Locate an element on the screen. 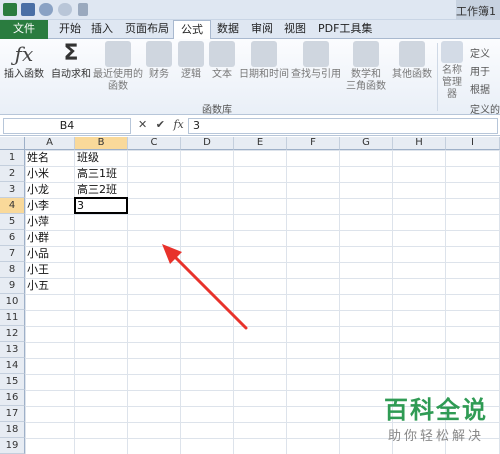  row-header-3: 3 is located at coordinates (12, 190).